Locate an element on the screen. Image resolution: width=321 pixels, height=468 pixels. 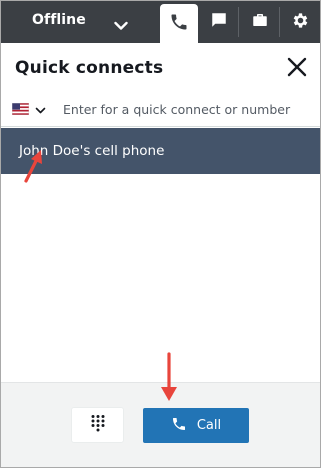
dialpad-icon is located at coordinates (98, 425).